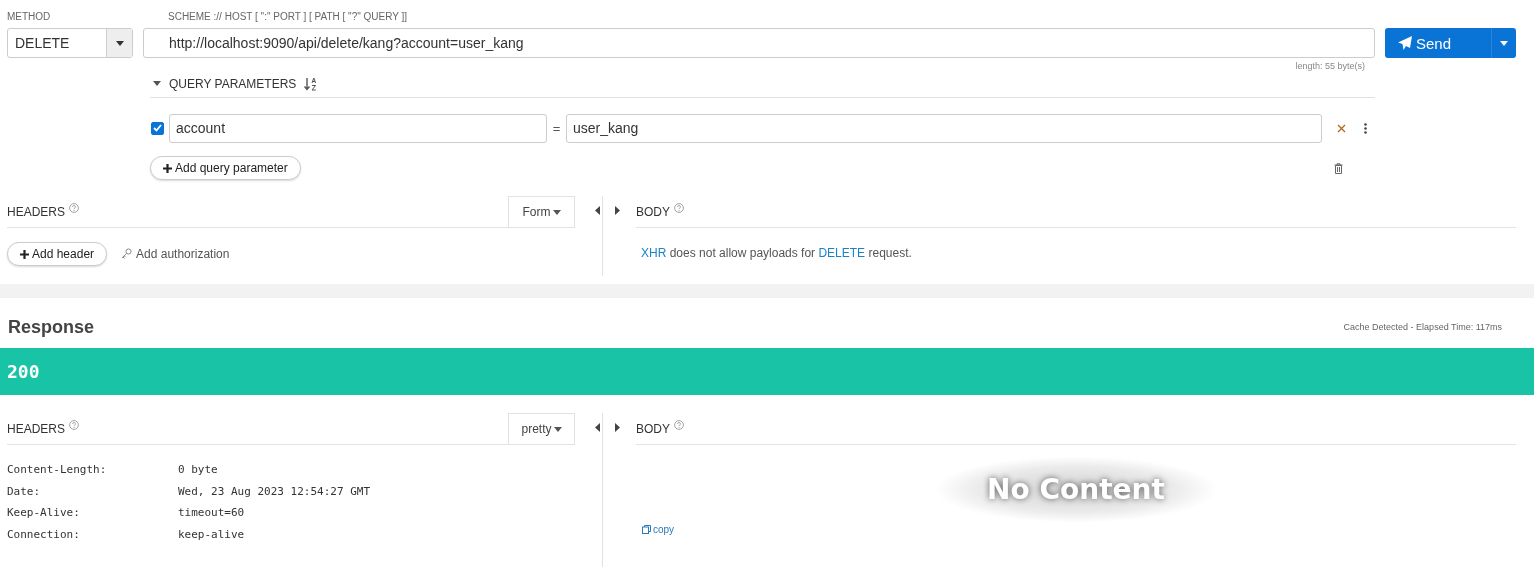 The image size is (1534, 579). I want to click on mode-dropdown: Form, so click(541, 211).